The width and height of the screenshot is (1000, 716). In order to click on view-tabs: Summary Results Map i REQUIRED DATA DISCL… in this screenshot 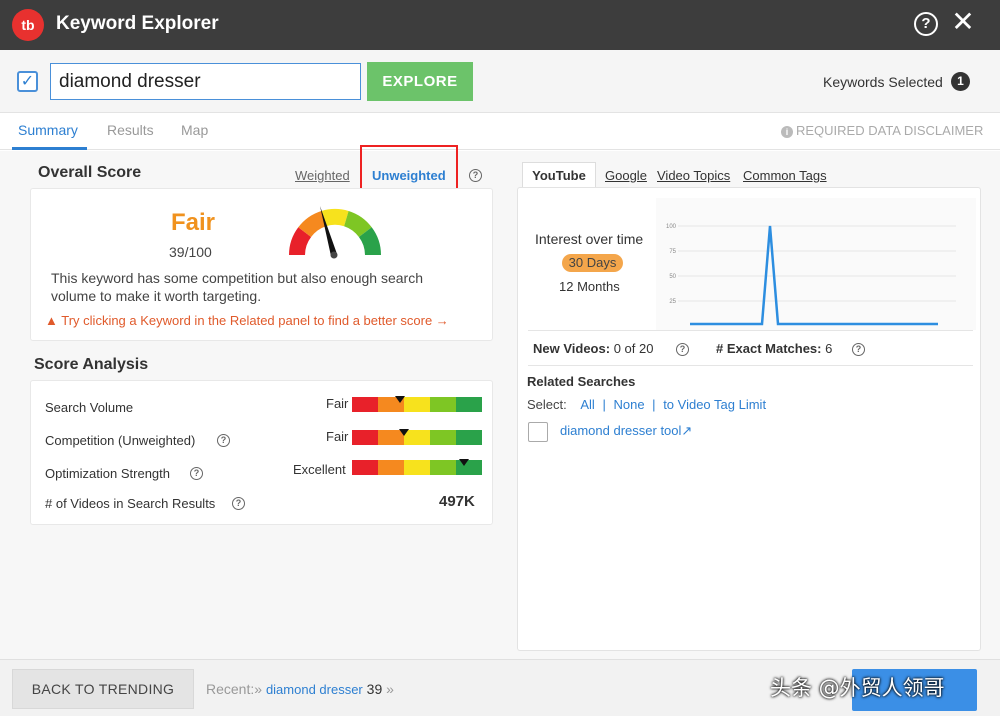, I will do `click(500, 131)`.